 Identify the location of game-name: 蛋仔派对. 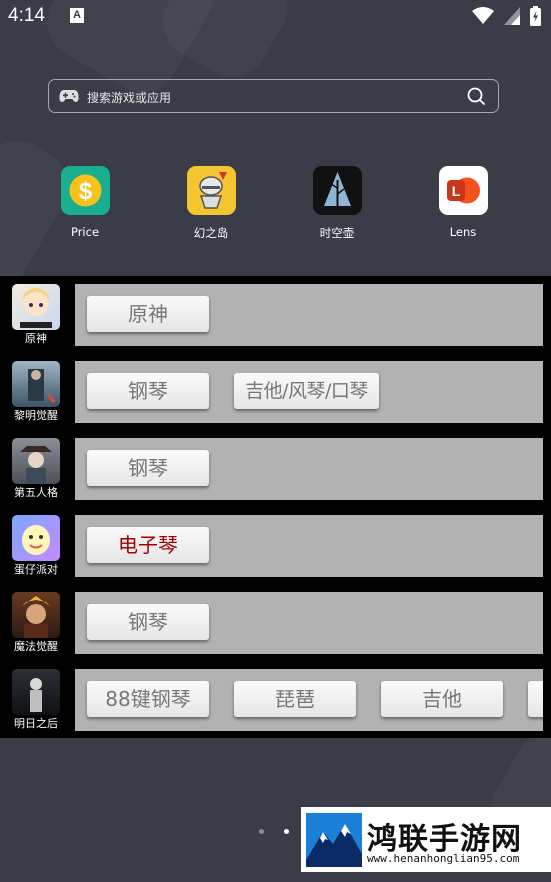
(36, 569).